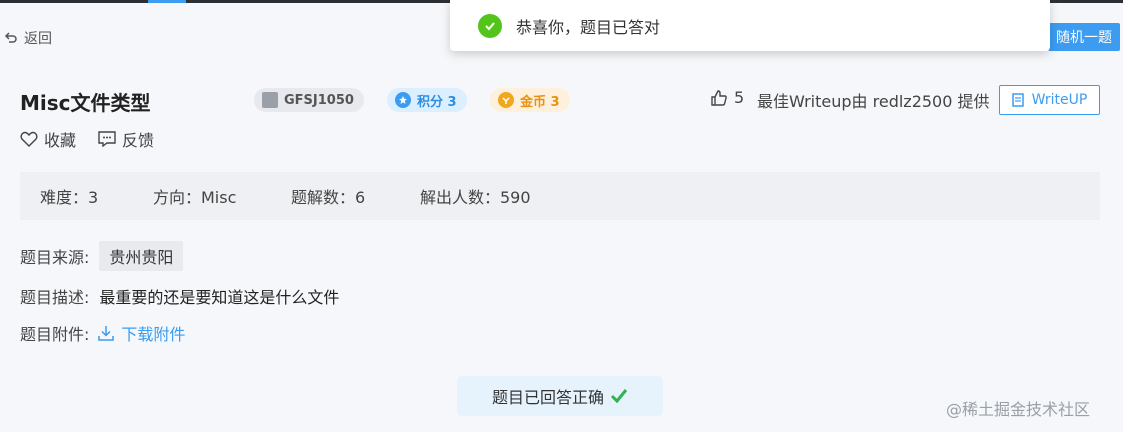 Image resolution: width=1123 pixels, height=432 pixels. What do you see at coordinates (138, 140) in the screenshot?
I see `feedback-label: 反馈` at bounding box center [138, 140].